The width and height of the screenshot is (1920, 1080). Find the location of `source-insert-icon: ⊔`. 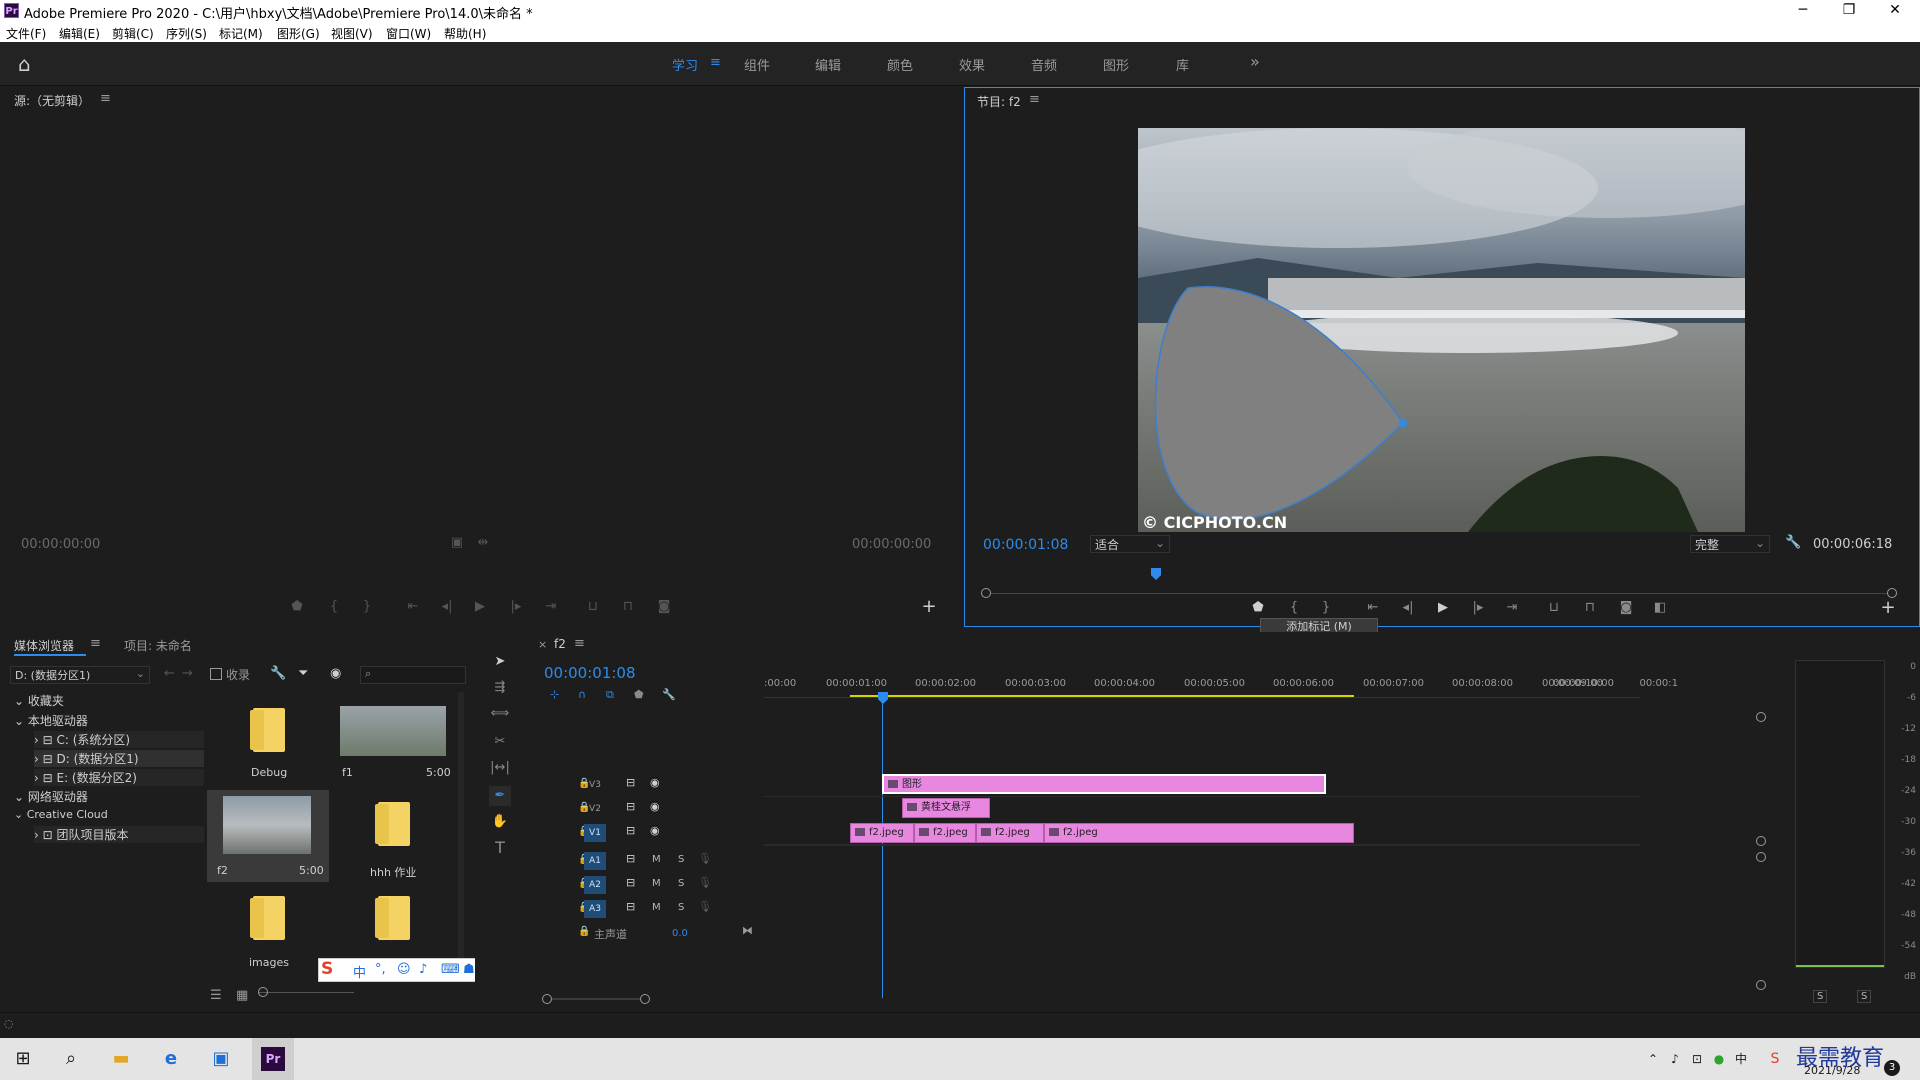

source-insert-icon: ⊔ is located at coordinates (593, 607).